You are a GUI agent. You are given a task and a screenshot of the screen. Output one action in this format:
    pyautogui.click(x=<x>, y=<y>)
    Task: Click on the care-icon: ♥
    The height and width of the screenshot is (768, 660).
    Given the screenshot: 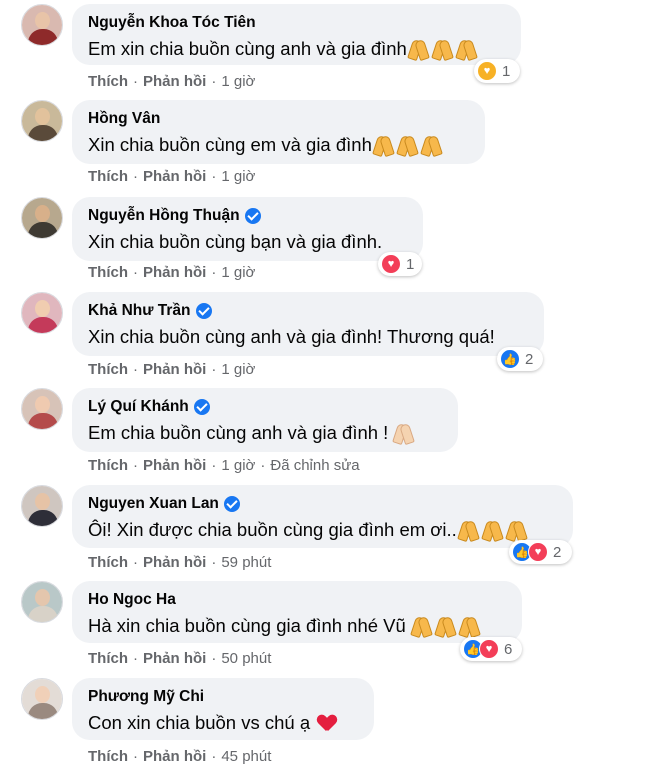 What is the action you would take?
    pyautogui.click(x=487, y=71)
    